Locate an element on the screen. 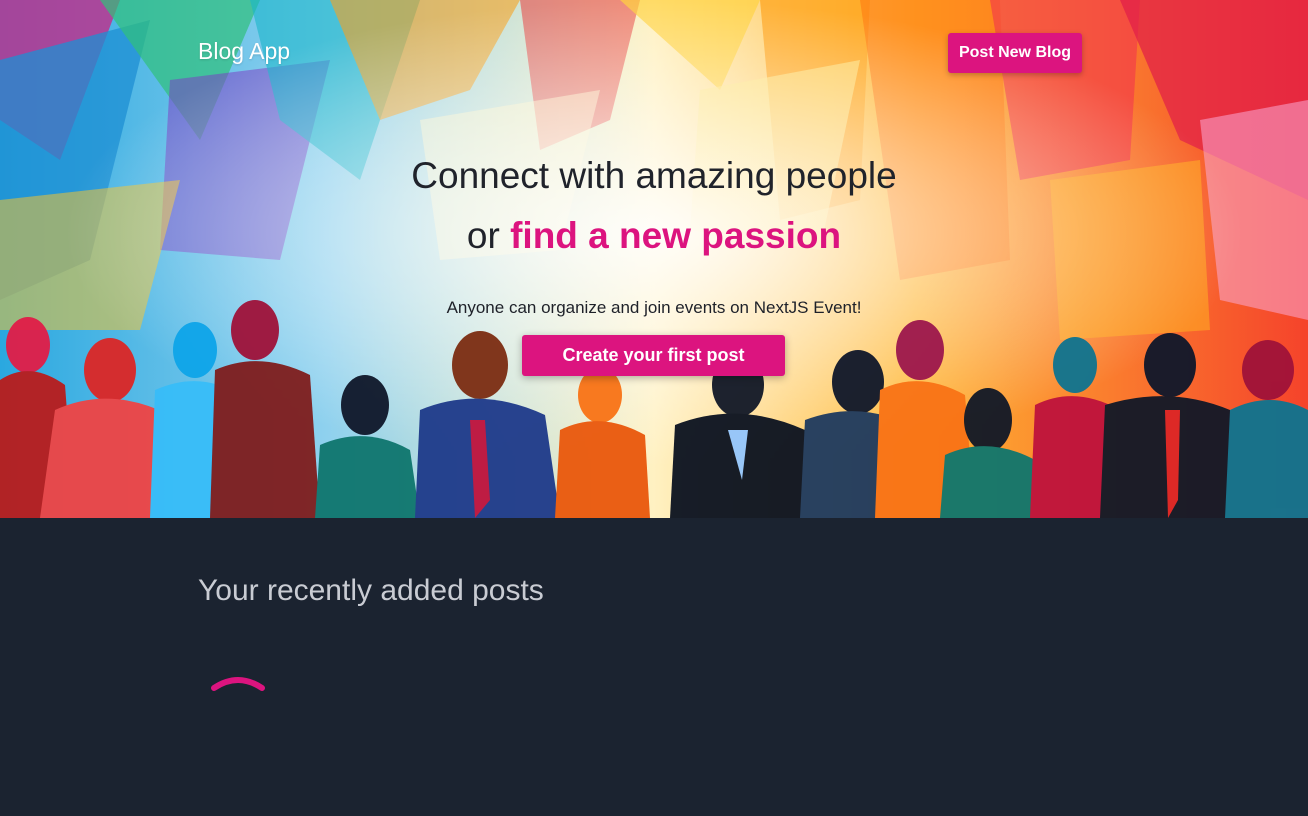 This screenshot has height=816, width=1308. brand-logo-link: Blog App is located at coordinates (244, 51).